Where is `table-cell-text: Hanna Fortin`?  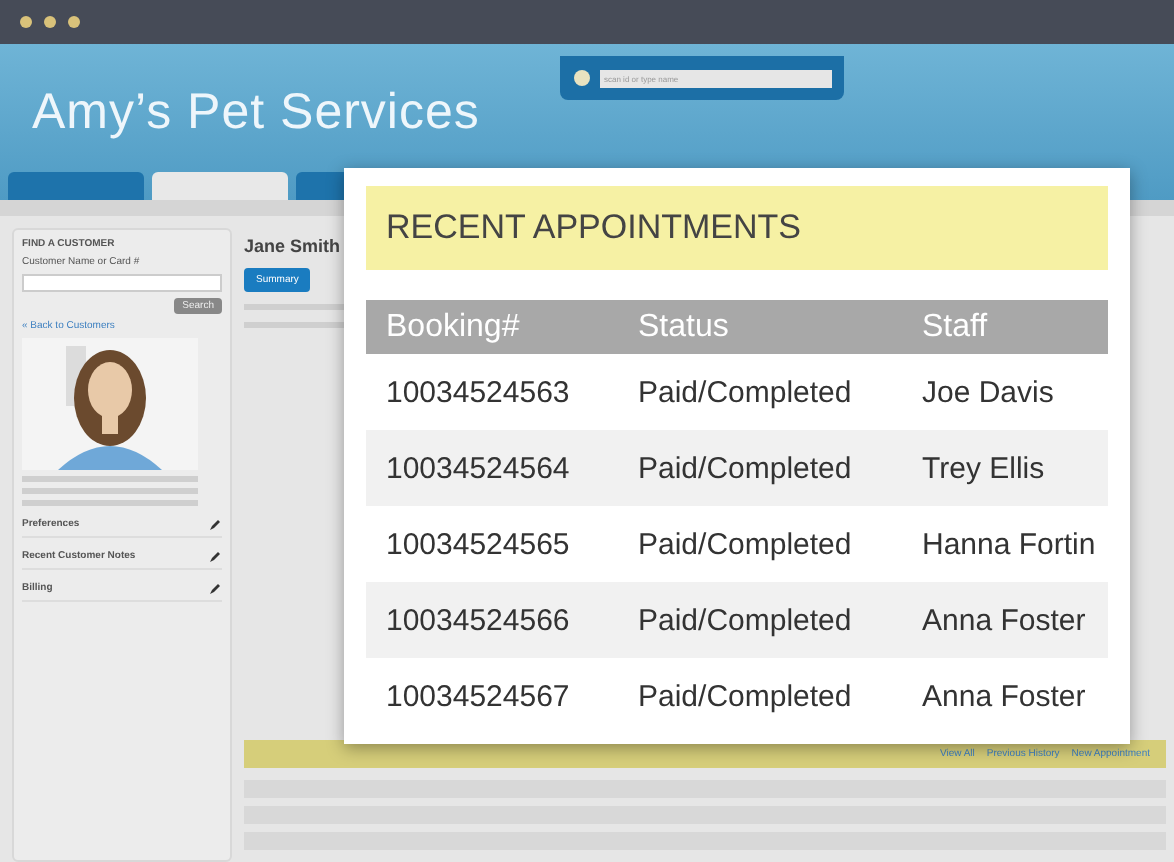 table-cell-text: Hanna Fortin is located at coordinates (1010, 544).